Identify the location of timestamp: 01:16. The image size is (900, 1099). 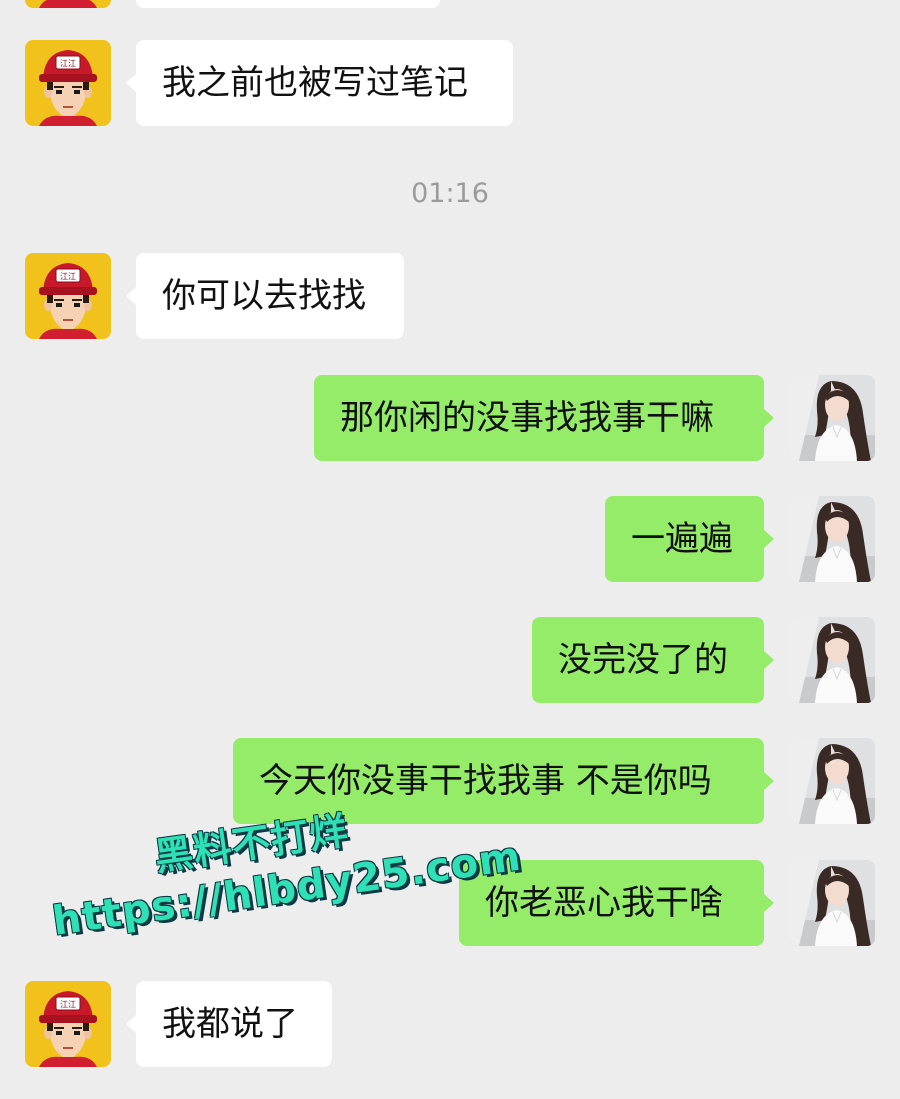
(450, 193).